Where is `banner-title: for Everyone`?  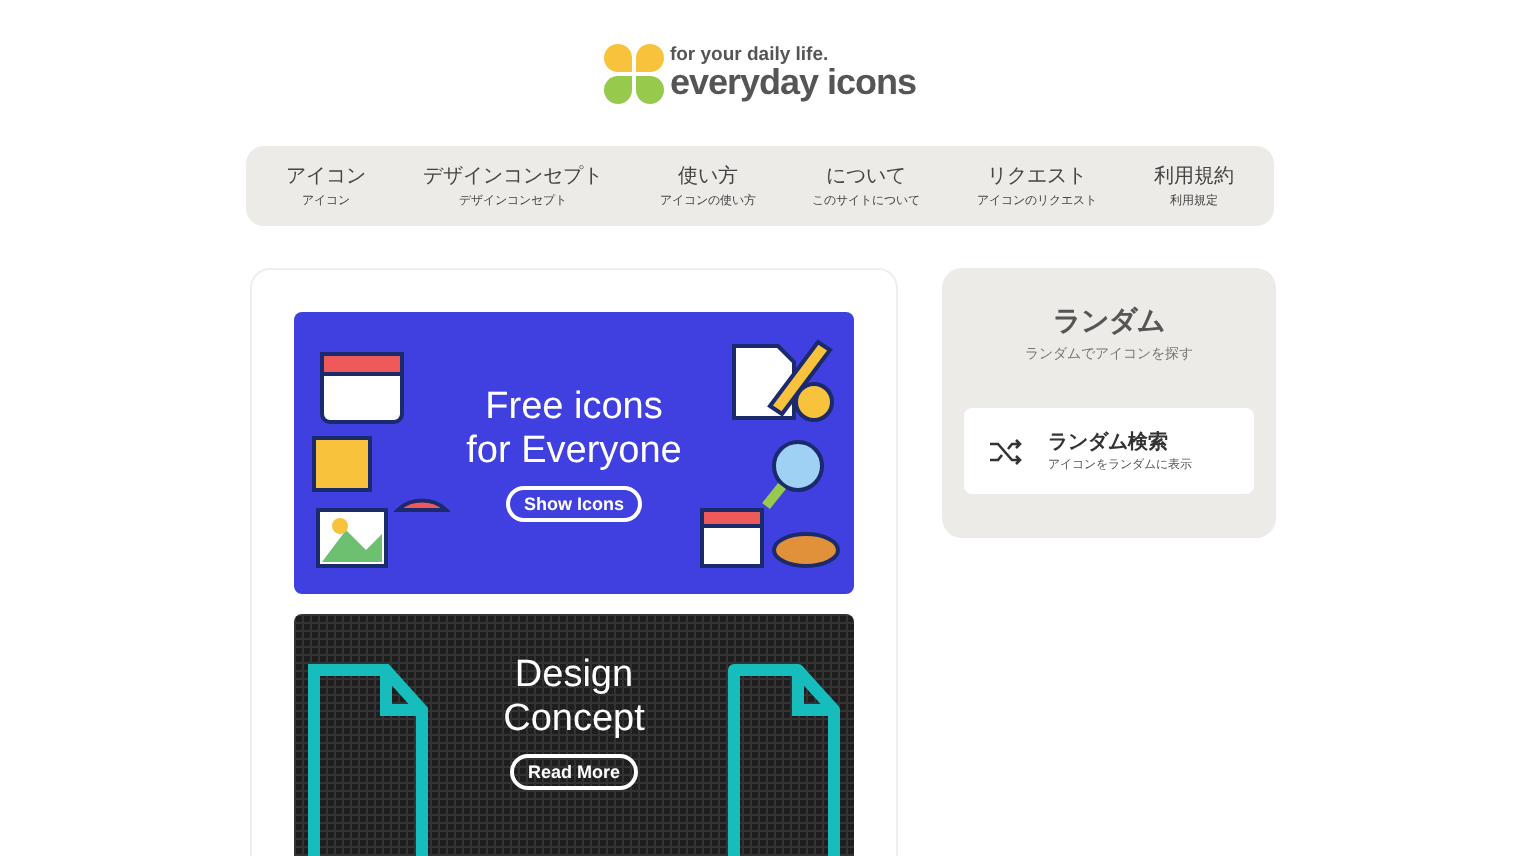 banner-title: for Everyone is located at coordinates (574, 451).